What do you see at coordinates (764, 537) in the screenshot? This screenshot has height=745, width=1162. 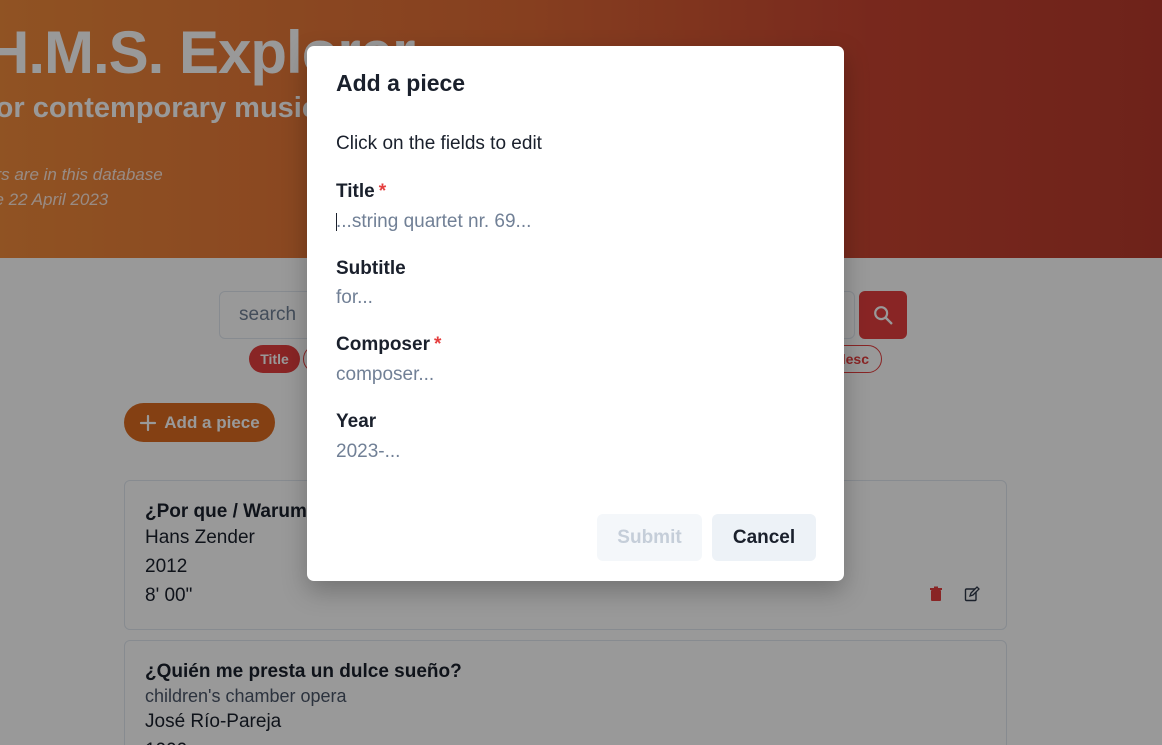 I see `cancel-button: Cancel` at bounding box center [764, 537].